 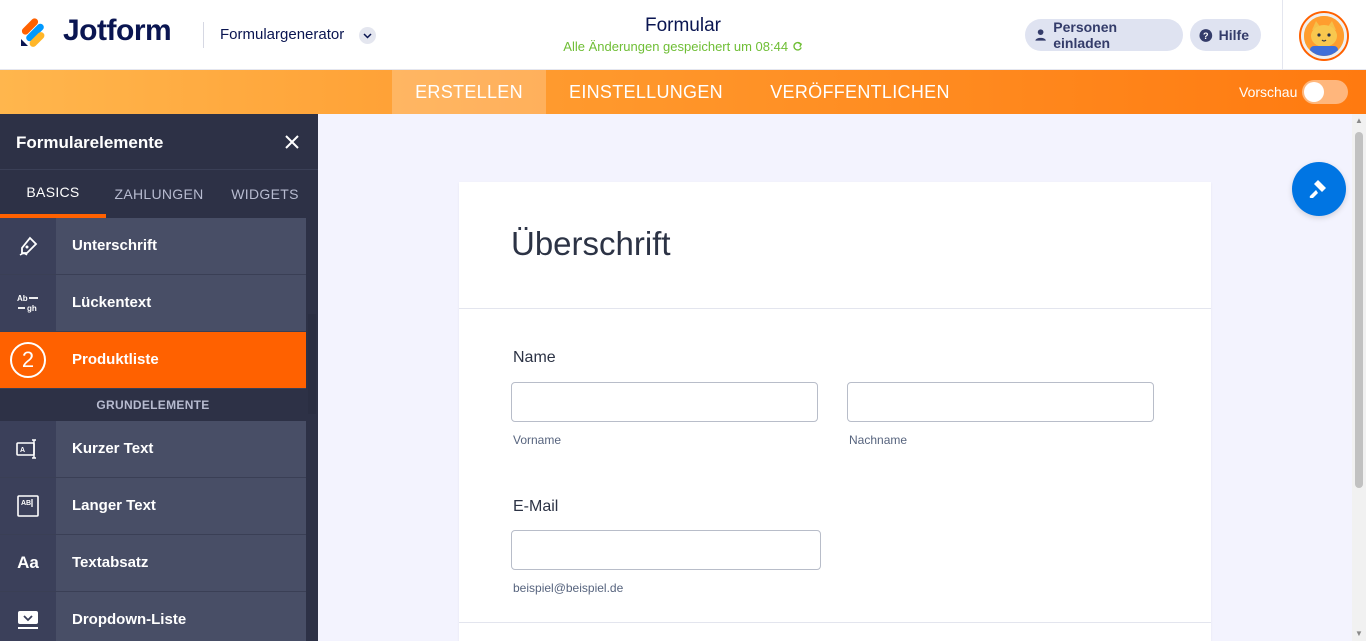 I want to click on svg-text: A, so click(x=22, y=450).